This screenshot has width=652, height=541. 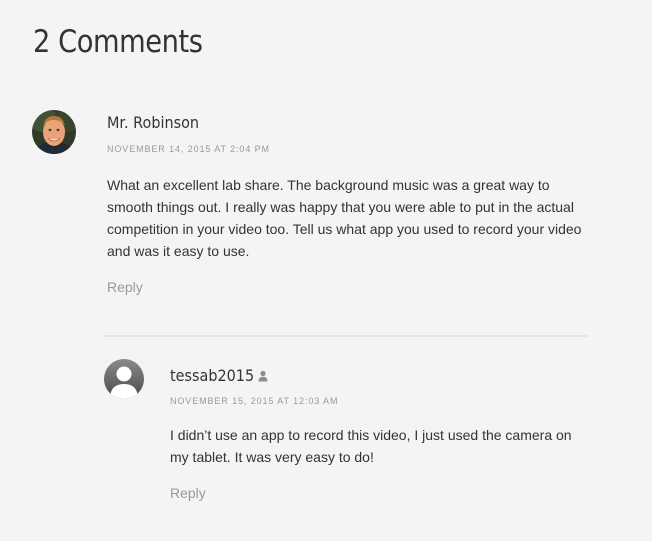 What do you see at coordinates (124, 379) in the screenshot?
I see `default-user-avatar` at bounding box center [124, 379].